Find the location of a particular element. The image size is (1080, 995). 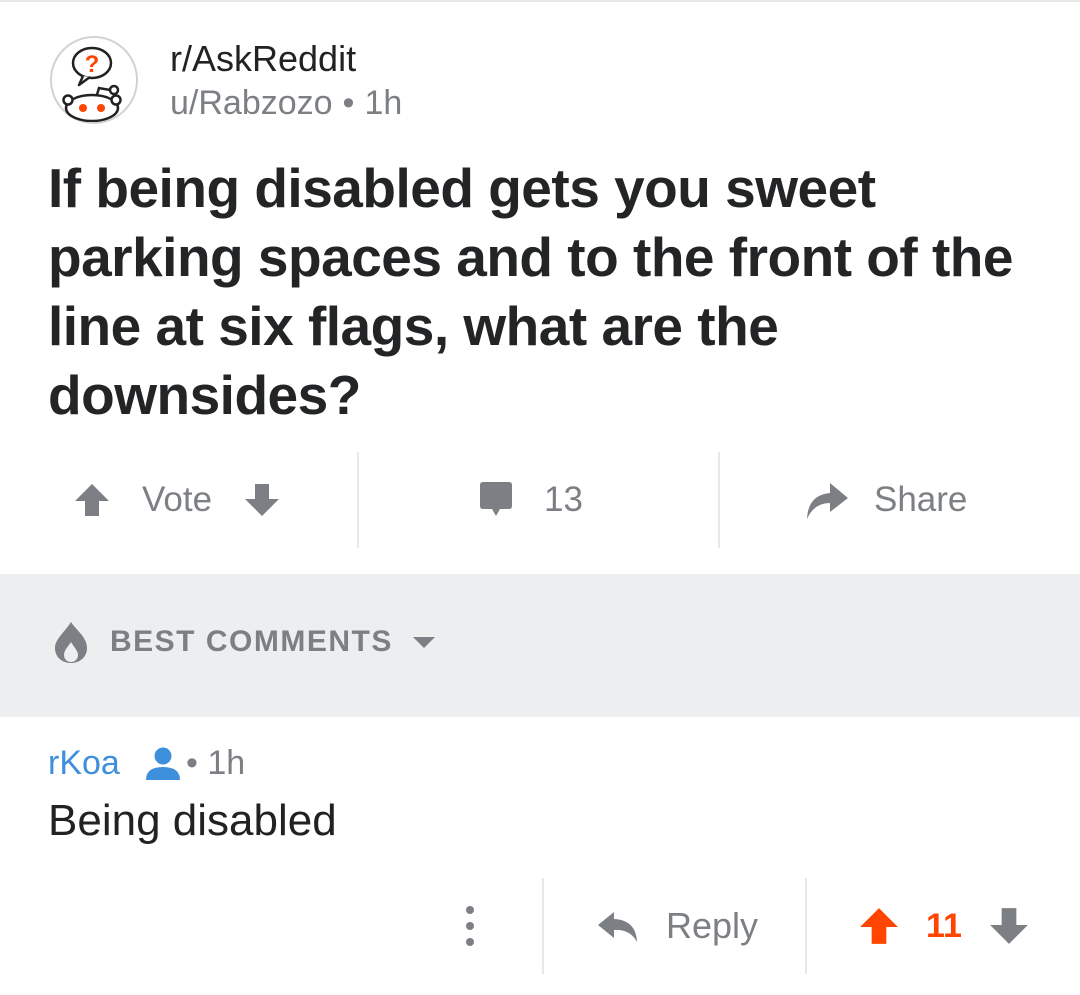

flame-icon is located at coordinates (71, 642).